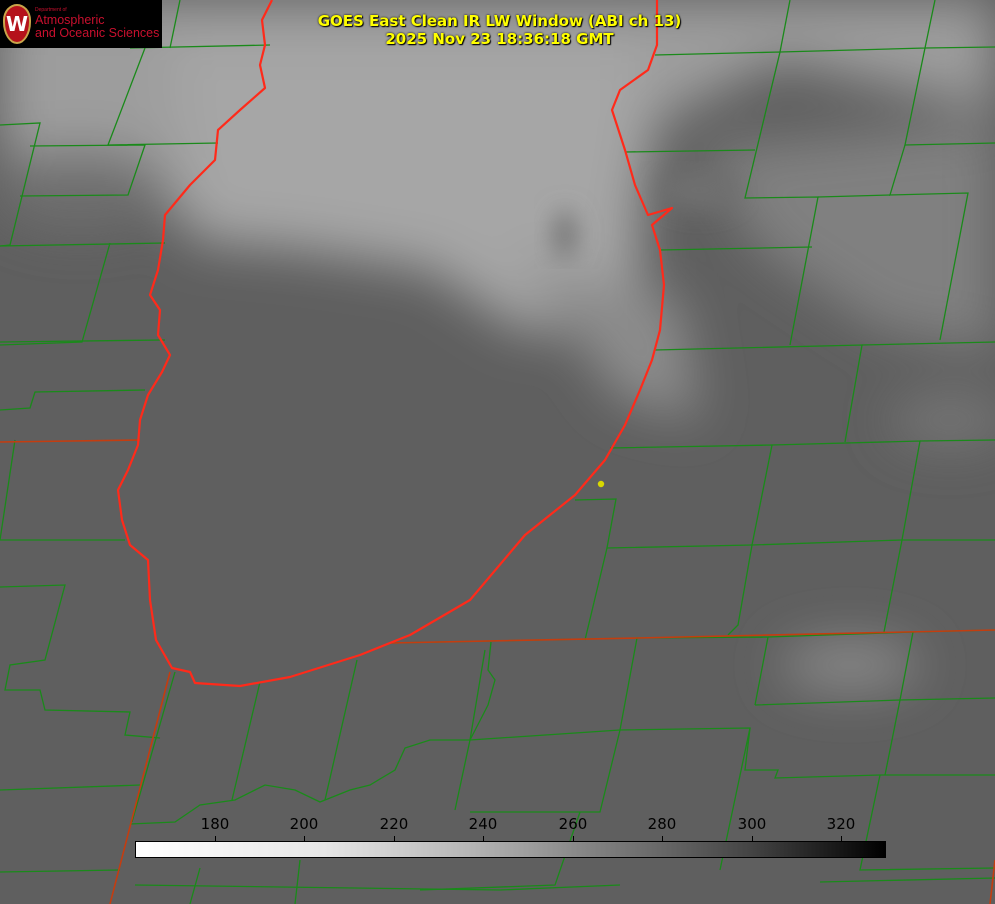  I want to click on colorbar-tick-label: 220, so click(394, 824).